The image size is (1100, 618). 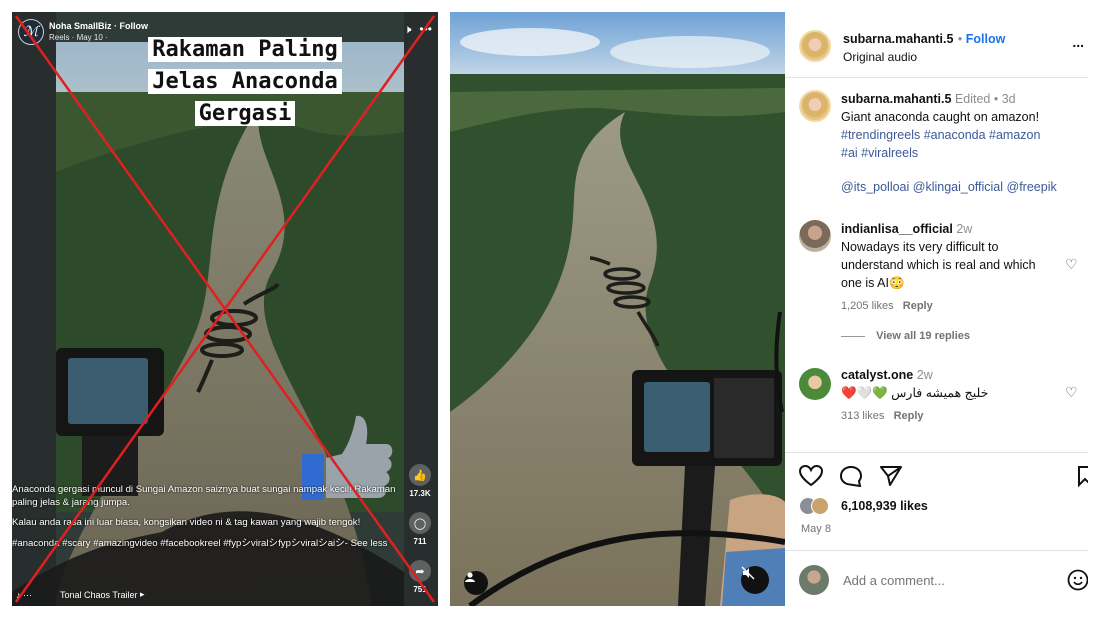 I want to click on liked-by-avatars, so click(x=819, y=507).